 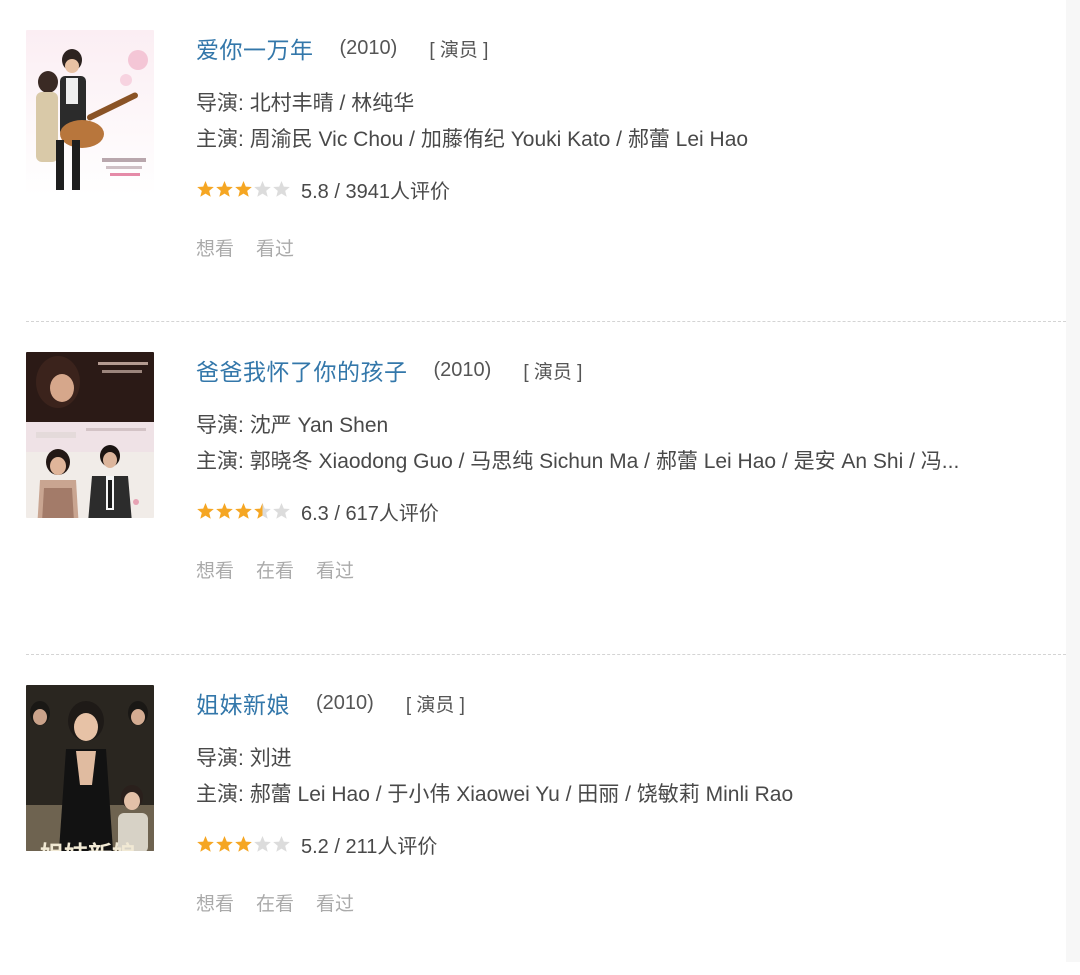 What do you see at coordinates (255, 48) in the screenshot?
I see `movie-title-link: 爱你一万年` at bounding box center [255, 48].